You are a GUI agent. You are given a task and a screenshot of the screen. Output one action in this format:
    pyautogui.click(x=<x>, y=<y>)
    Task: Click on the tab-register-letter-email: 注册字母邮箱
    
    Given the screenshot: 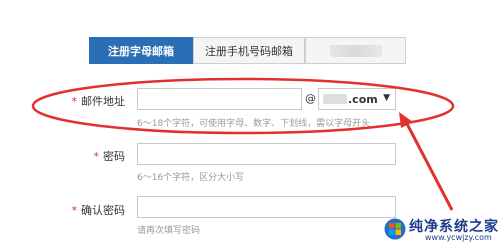 What is the action you would take?
    pyautogui.click(x=141, y=50)
    